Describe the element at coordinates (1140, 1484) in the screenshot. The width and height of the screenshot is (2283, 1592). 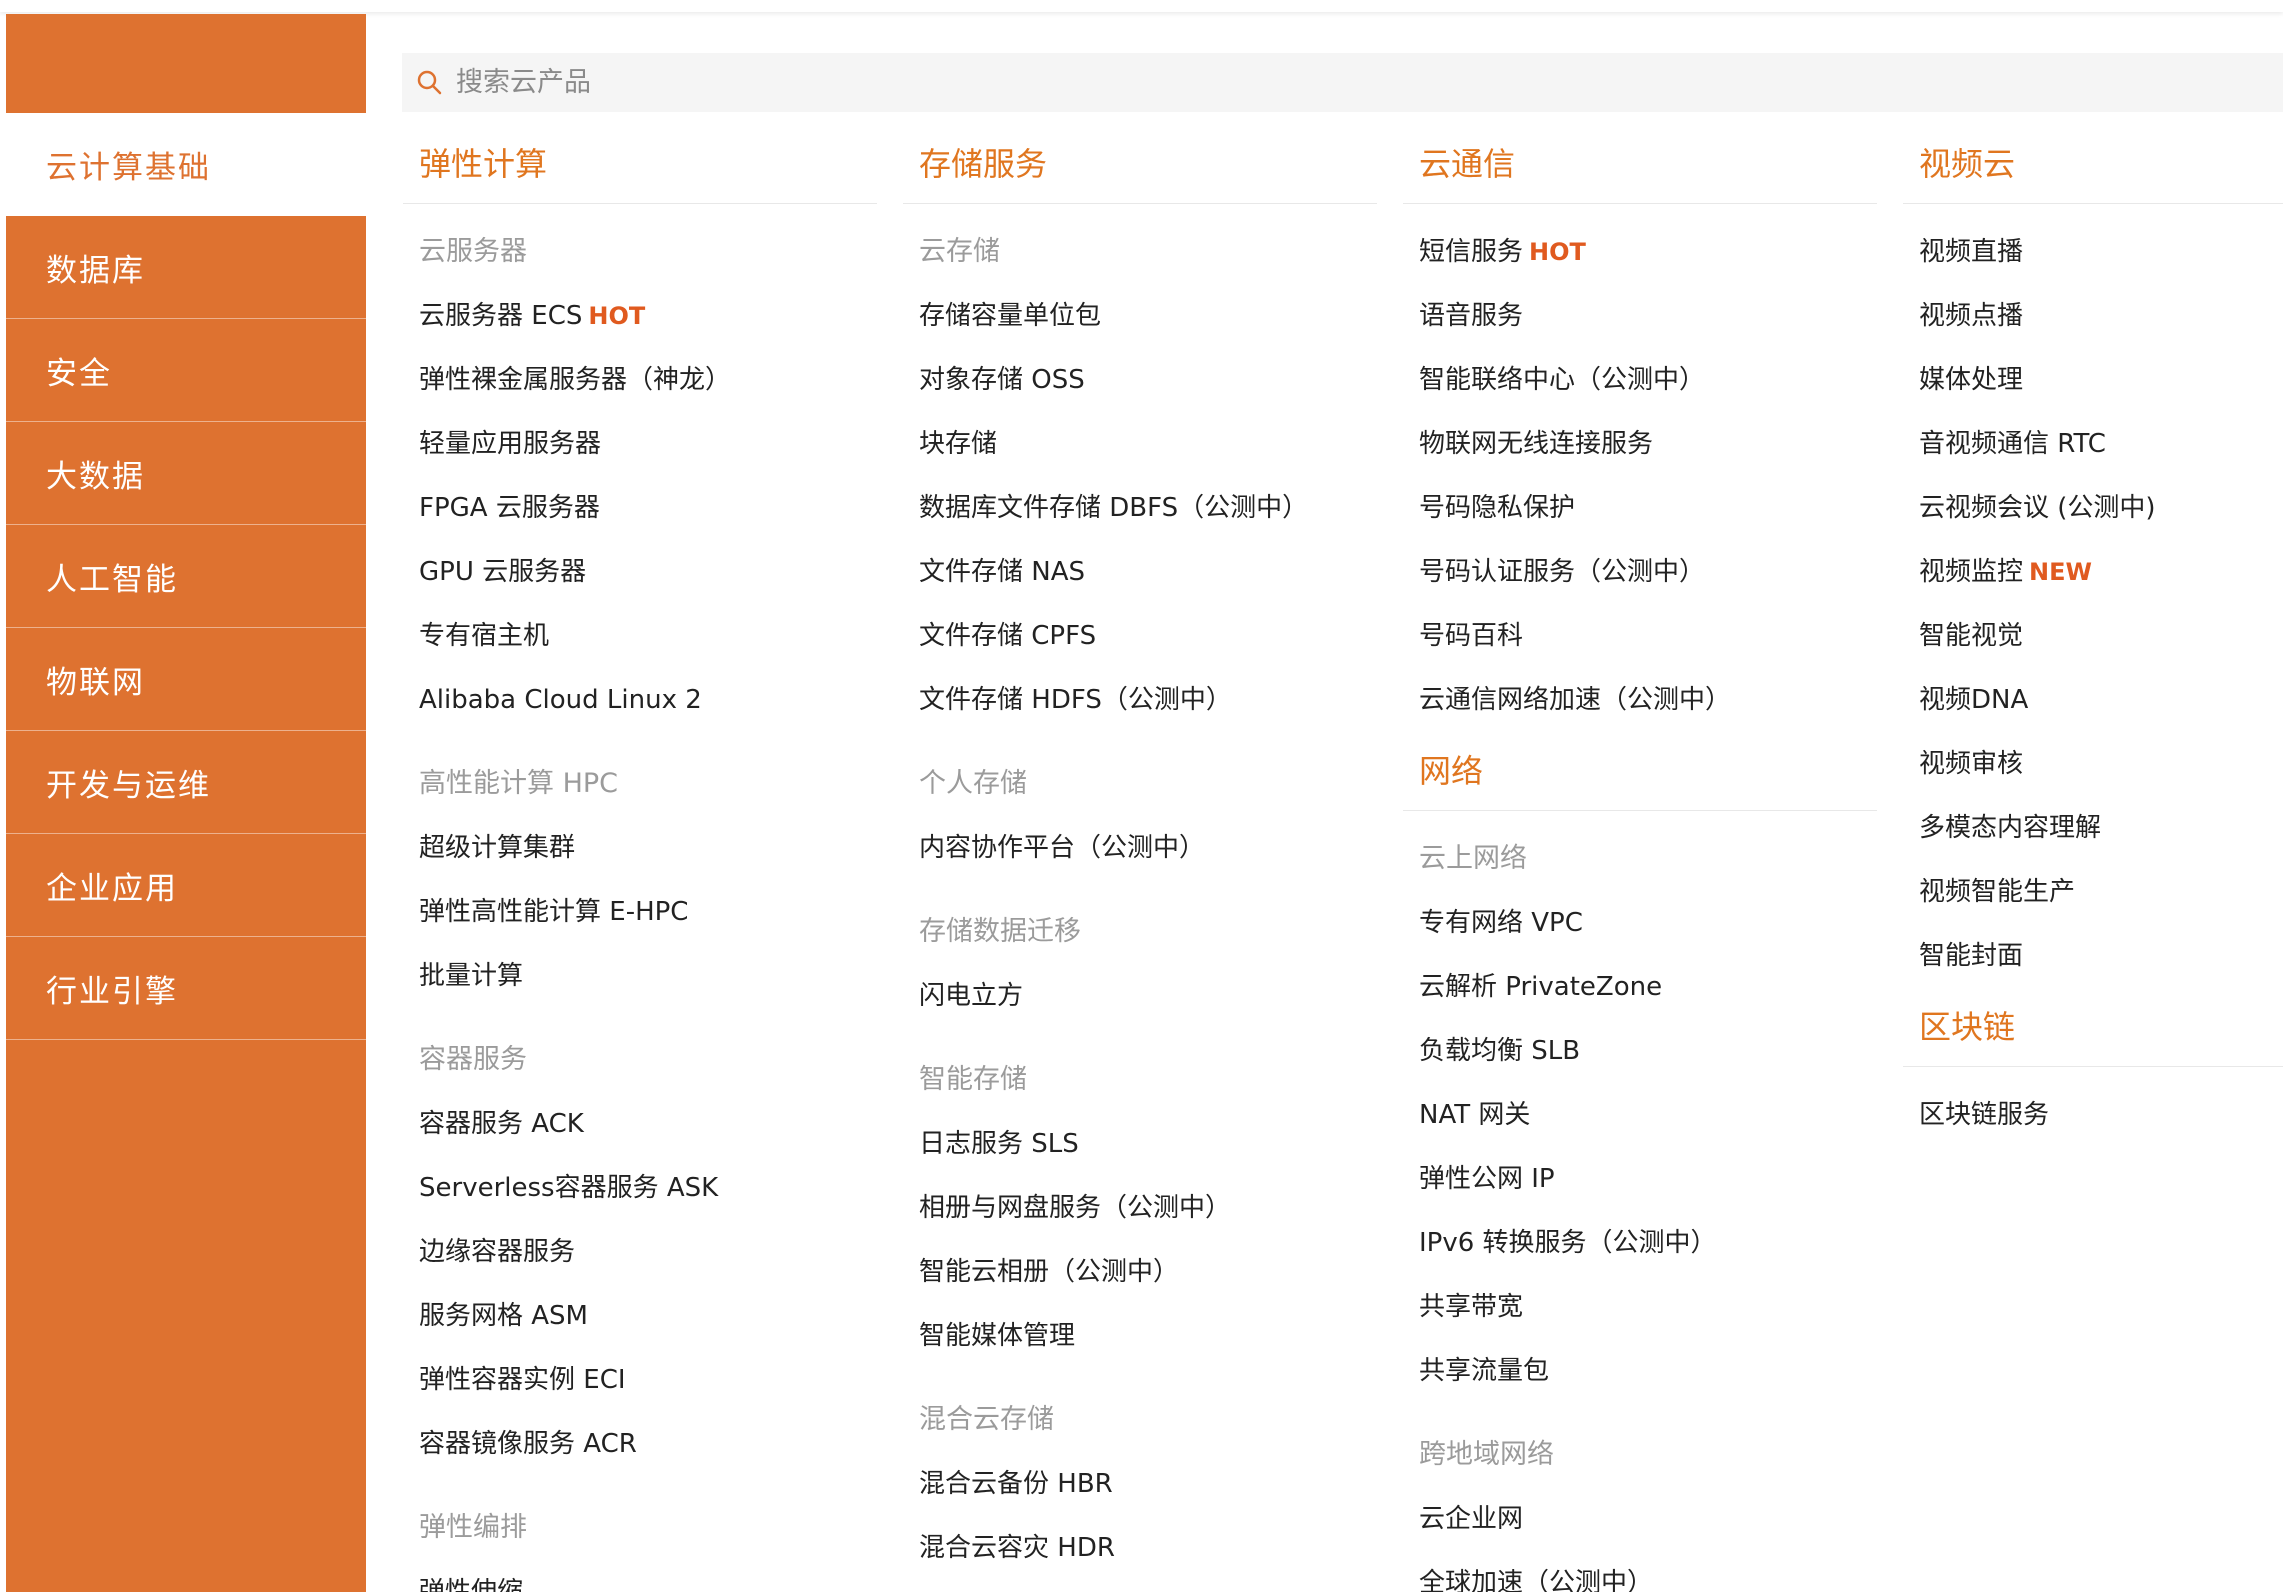
I see `product-link: 混合云备份 HBR` at that location.